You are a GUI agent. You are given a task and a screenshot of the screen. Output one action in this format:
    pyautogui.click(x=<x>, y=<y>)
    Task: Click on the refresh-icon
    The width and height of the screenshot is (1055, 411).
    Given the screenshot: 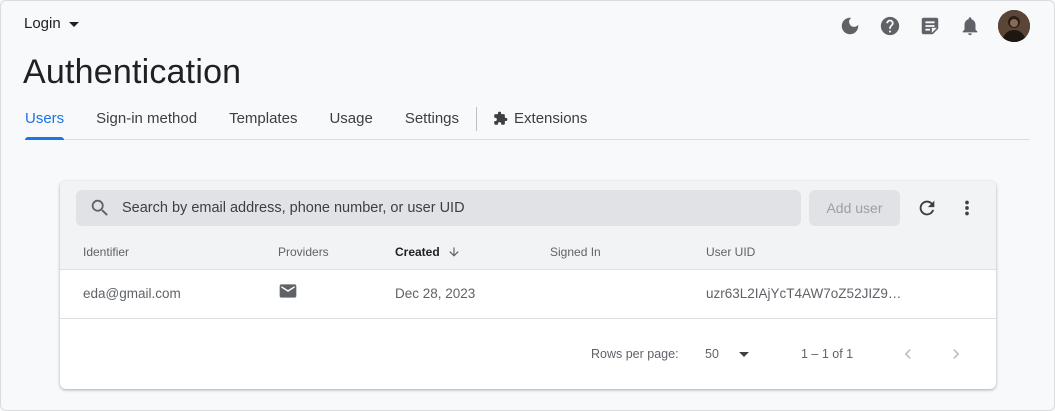 What is the action you would take?
    pyautogui.click(x=927, y=208)
    